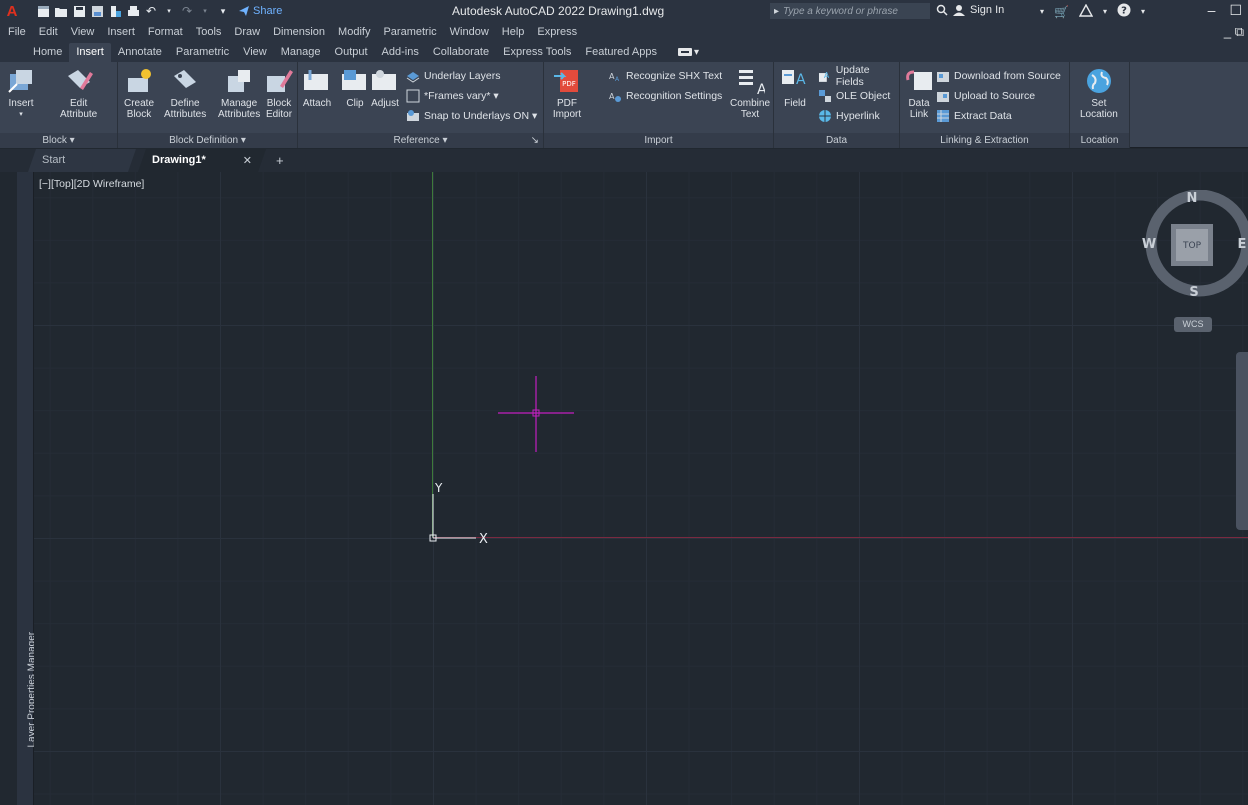 This screenshot has height=805, width=1248. What do you see at coordinates (239, 114) in the screenshot?
I see `manage-attributes-label-2: Attributes` at bounding box center [239, 114].